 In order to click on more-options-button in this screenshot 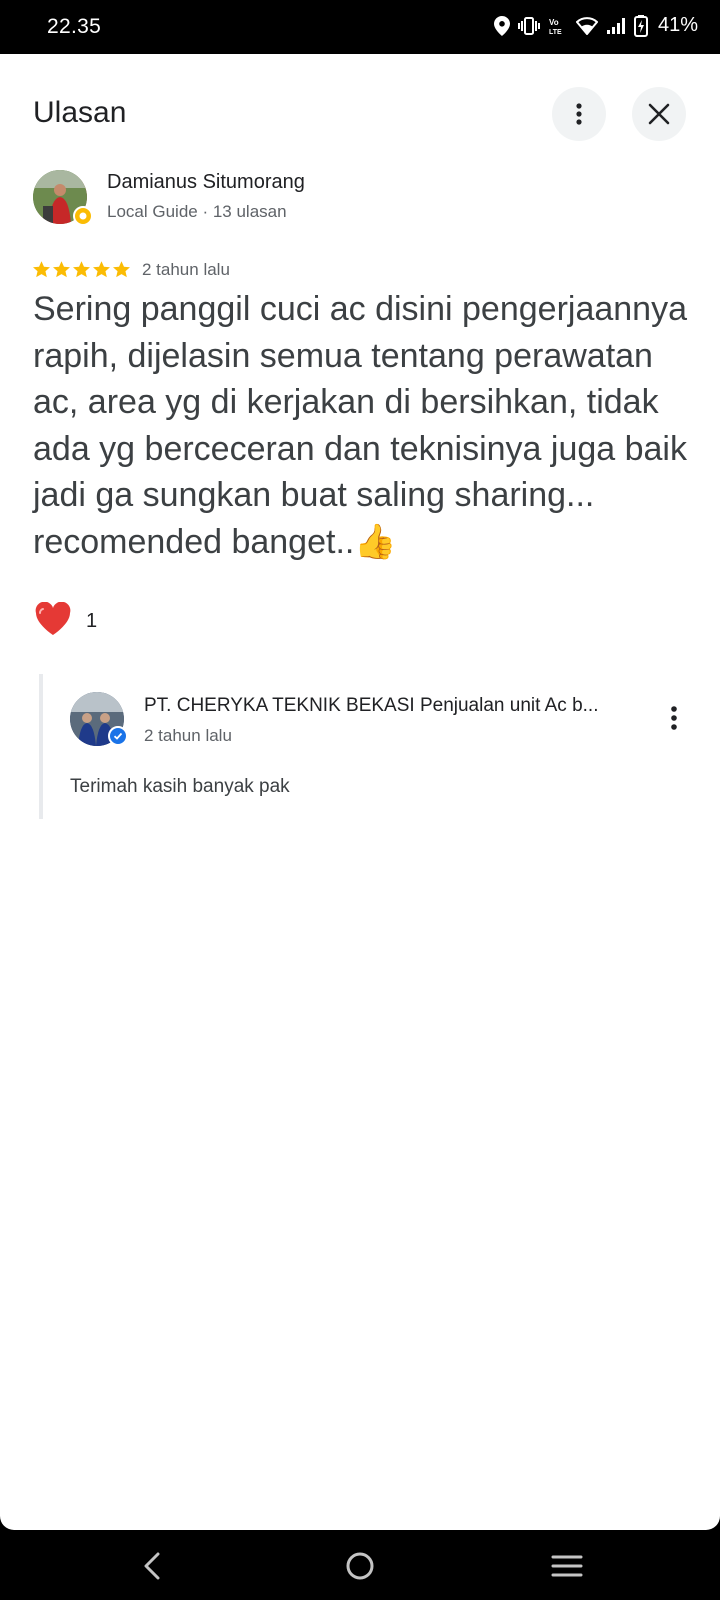, I will do `click(579, 114)`.